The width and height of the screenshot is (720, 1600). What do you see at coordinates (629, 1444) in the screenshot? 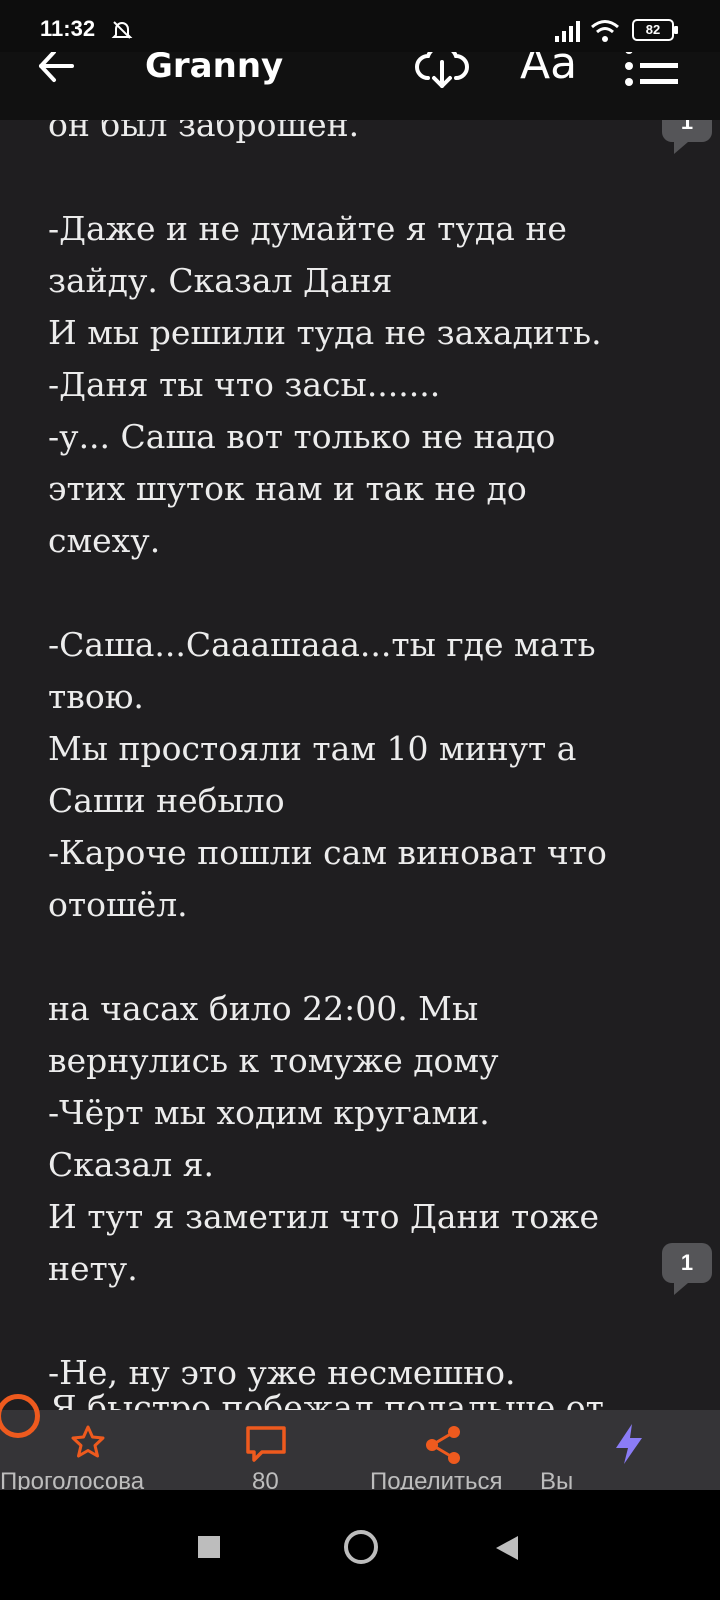
I see `lightning-icon` at bounding box center [629, 1444].